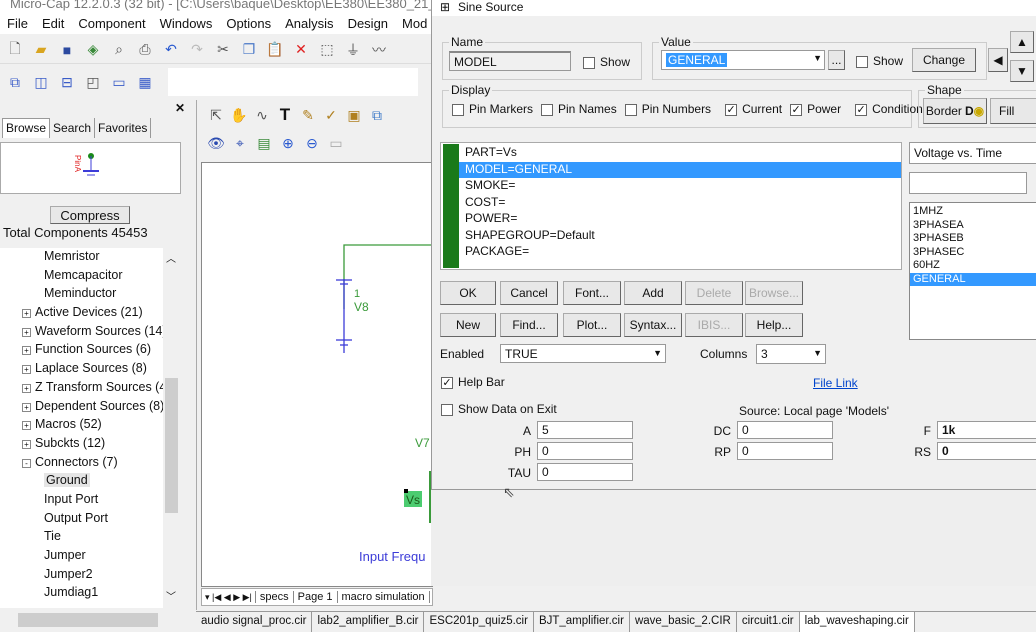 This screenshot has height=632, width=1036. I want to click on attribute-row: POWER=, so click(680, 219).